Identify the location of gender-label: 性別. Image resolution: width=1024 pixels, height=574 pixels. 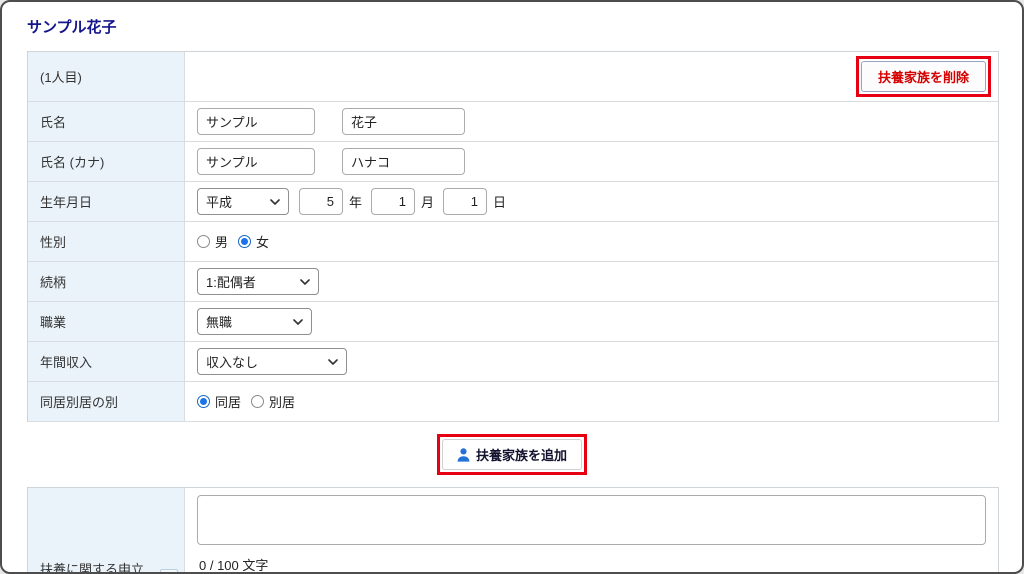
(106, 241).